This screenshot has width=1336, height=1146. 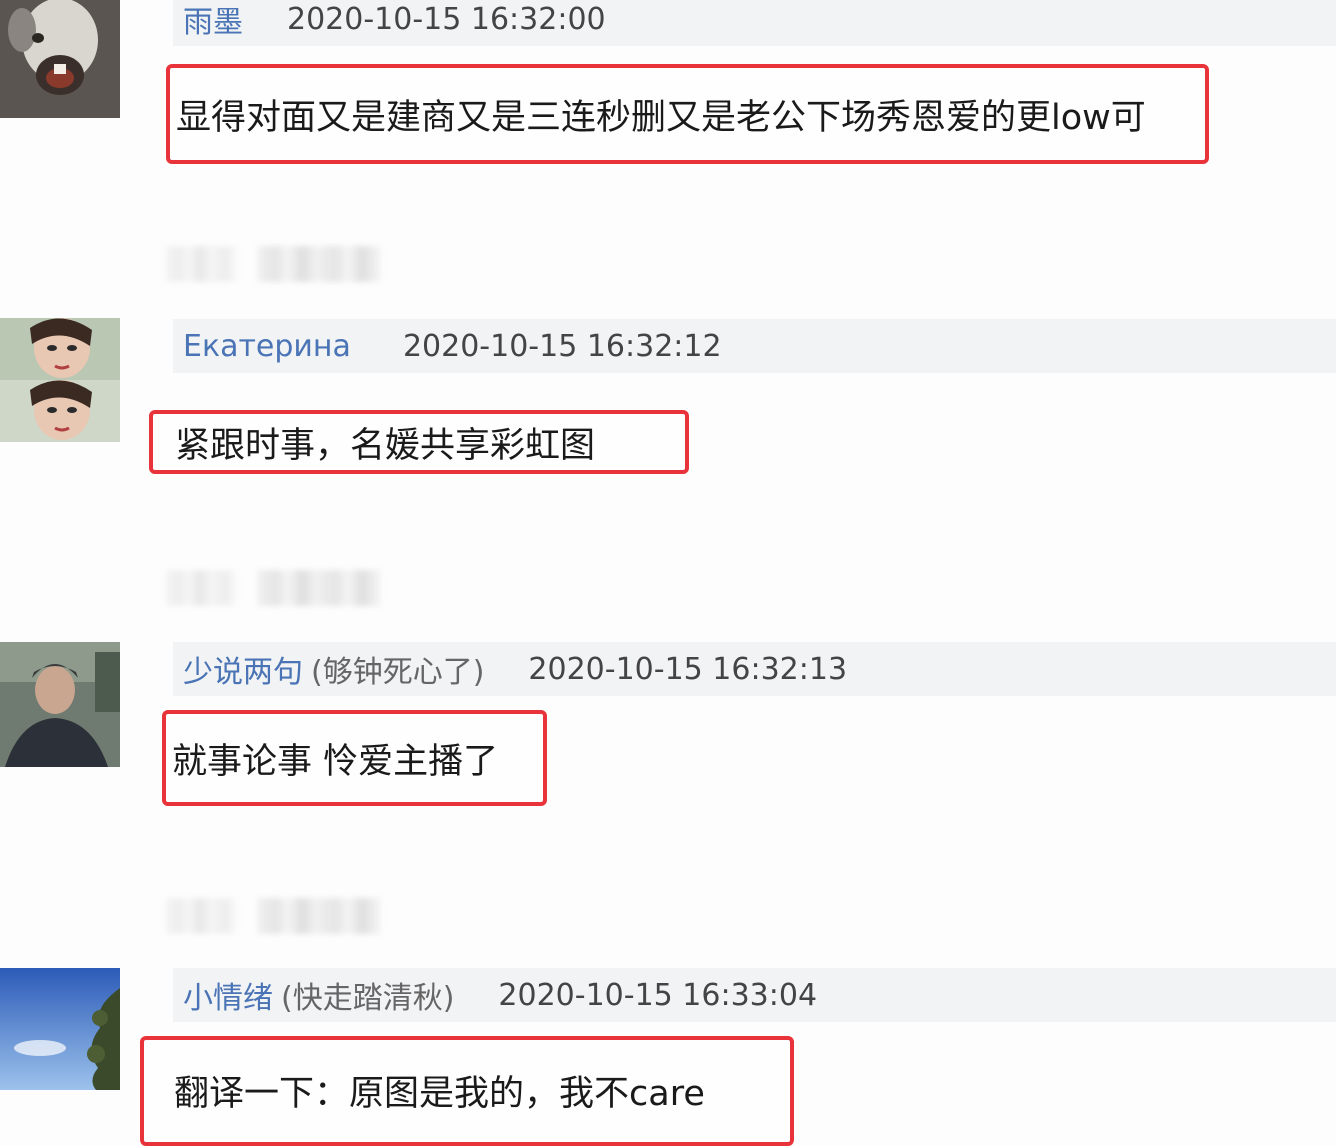 What do you see at coordinates (562, 346) in the screenshot?
I see `timestamp: 2020-10-15 16:32:12` at bounding box center [562, 346].